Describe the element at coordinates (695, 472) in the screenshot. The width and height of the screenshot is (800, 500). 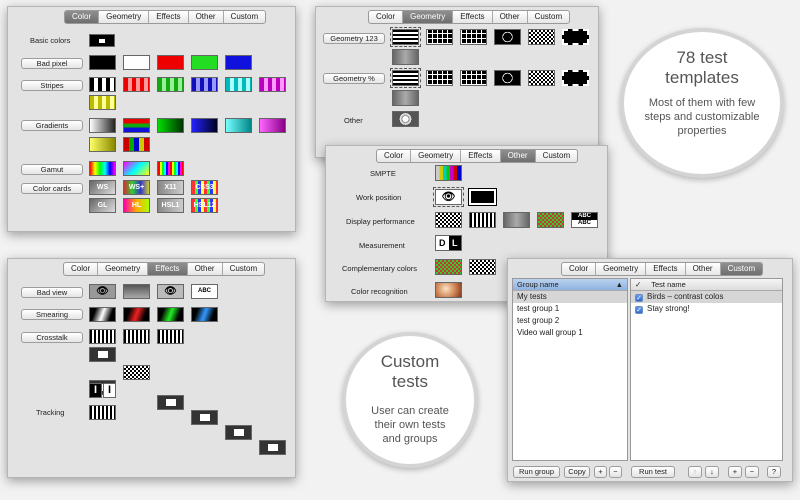
I see `move-up-button: ↑` at that location.